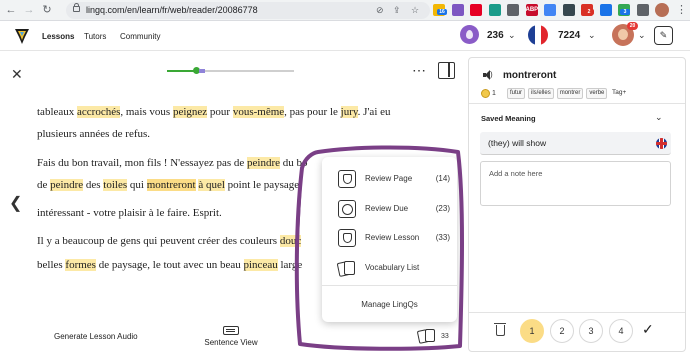  What do you see at coordinates (648, 329) in the screenshot?
I see `known-check-icon: ✓` at bounding box center [648, 329].